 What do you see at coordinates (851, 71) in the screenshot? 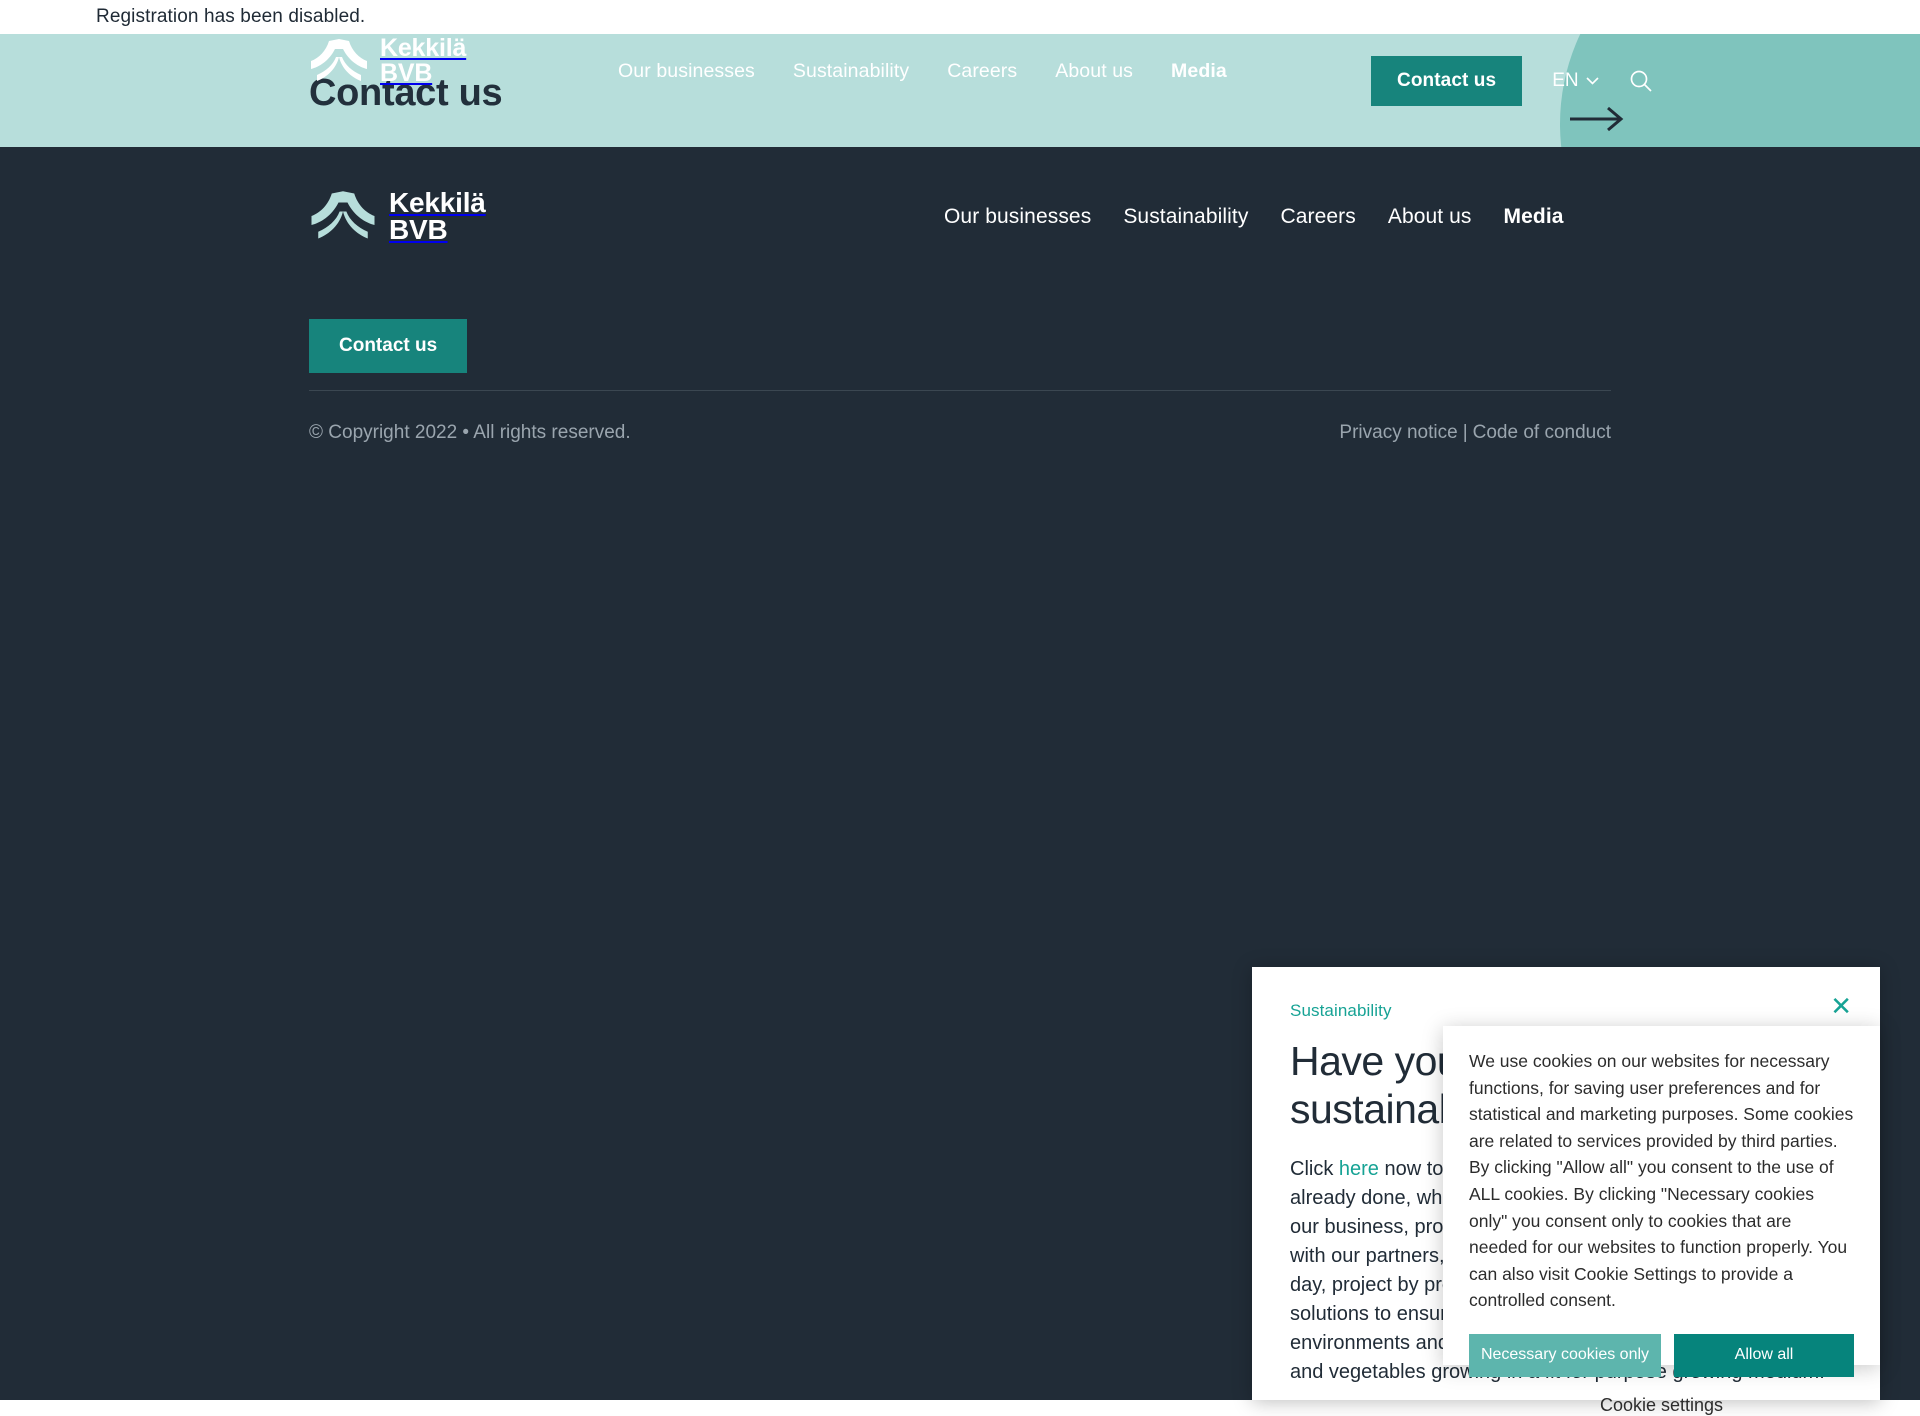
I see `nav-item-sustainability: Sustainability` at bounding box center [851, 71].